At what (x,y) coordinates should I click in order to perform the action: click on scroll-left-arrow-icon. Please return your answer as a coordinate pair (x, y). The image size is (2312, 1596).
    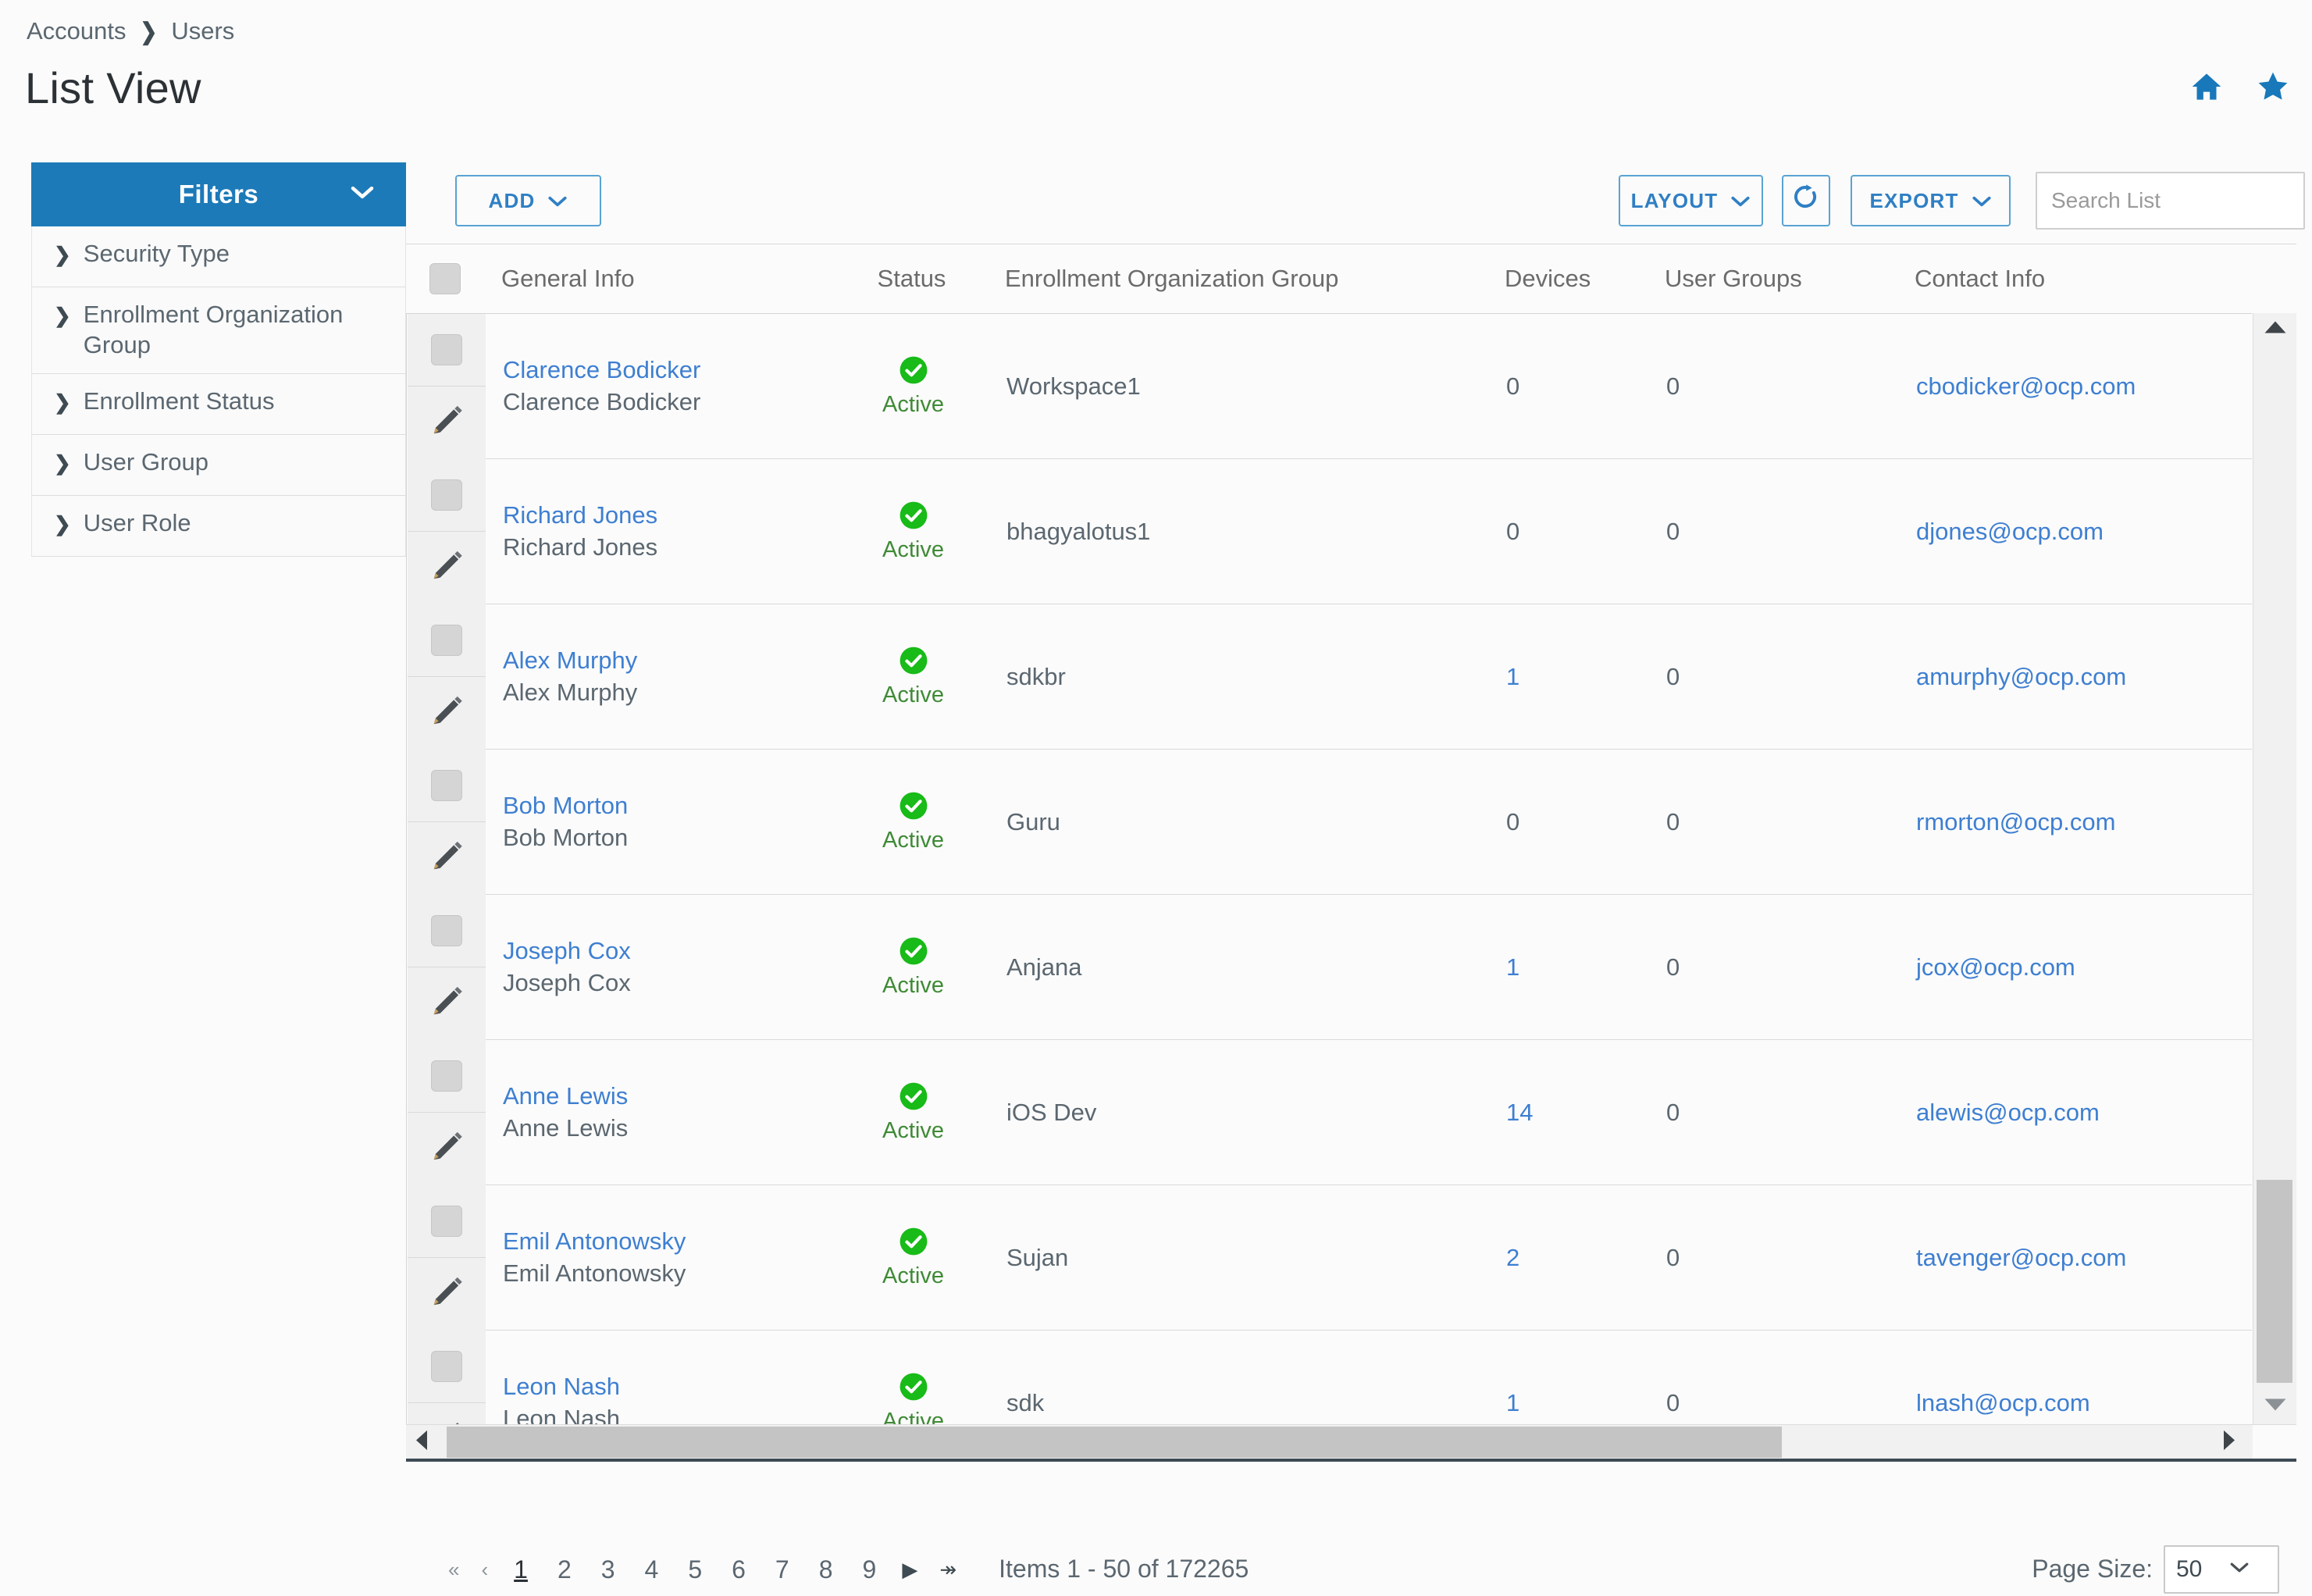
    Looking at the image, I should click on (421, 1442).